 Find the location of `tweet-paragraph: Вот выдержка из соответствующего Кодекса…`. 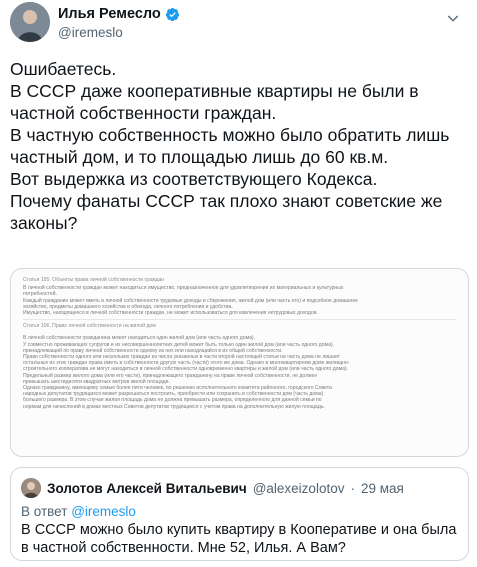

tweet-paragraph: Вот выдержка из соответствующего Кодекса… is located at coordinates (194, 179).